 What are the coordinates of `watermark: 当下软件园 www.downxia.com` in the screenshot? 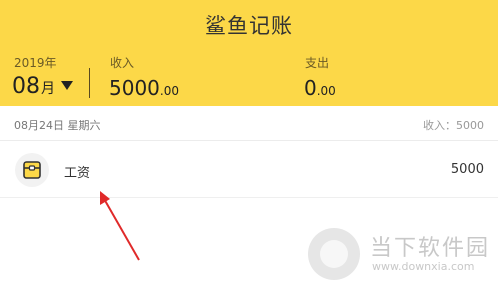 It's located at (401, 254).